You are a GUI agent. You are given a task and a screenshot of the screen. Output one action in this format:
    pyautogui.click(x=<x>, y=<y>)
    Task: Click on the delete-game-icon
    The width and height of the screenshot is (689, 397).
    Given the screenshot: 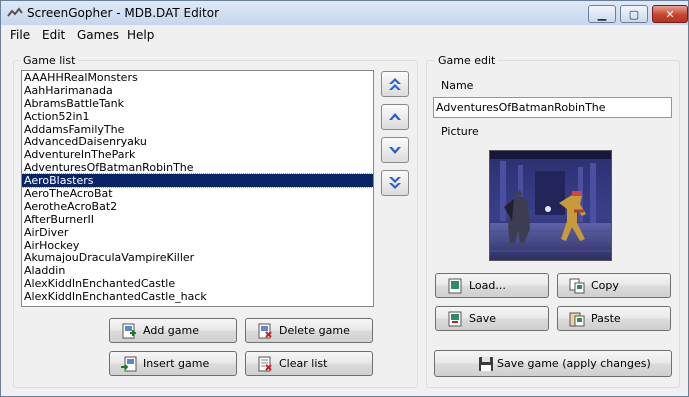 What is the action you would take?
    pyautogui.click(x=265, y=331)
    